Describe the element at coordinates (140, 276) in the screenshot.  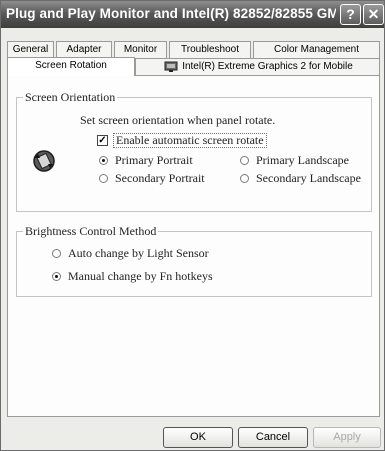
I see `manual-fn-hotkeys-label: Manual change by Fn hotkeys` at that location.